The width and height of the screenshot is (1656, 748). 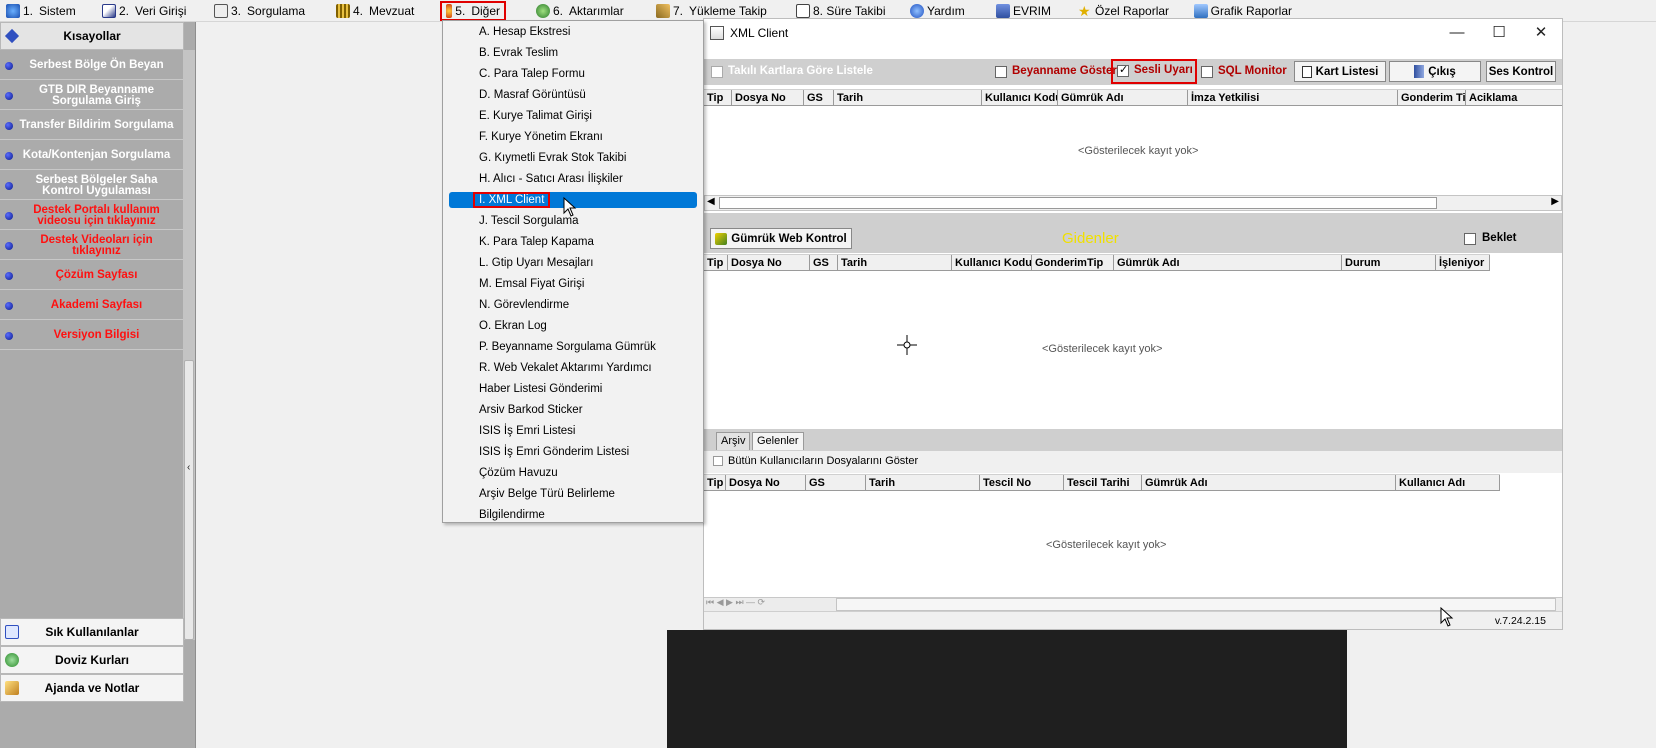 What do you see at coordinates (908, 98) in the screenshot?
I see `grid1-col-tarih: Tarih` at bounding box center [908, 98].